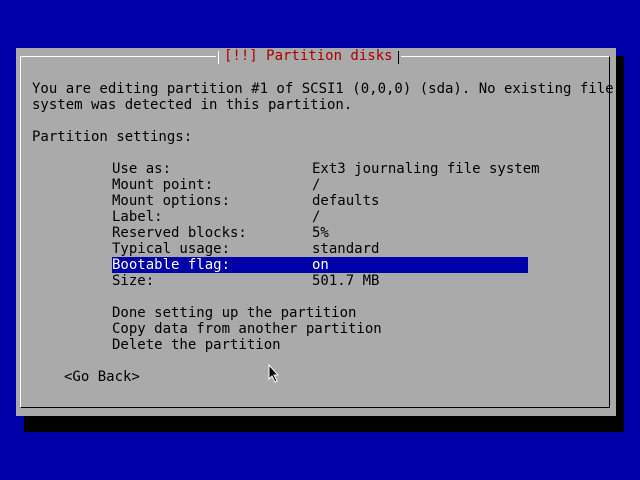 The height and width of the screenshot is (480, 640). What do you see at coordinates (163, 185) in the screenshot?
I see `setting-label: Mount point:` at bounding box center [163, 185].